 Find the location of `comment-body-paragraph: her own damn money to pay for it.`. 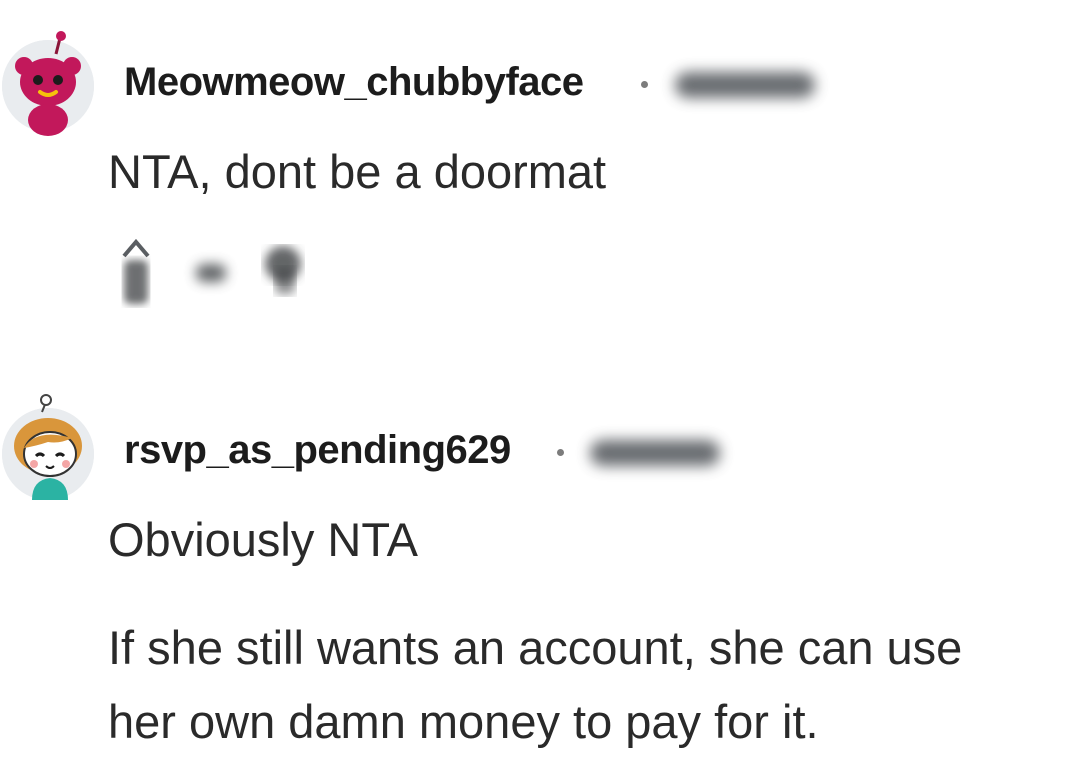

comment-body-paragraph: her own damn money to pay for it. is located at coordinates (463, 721).